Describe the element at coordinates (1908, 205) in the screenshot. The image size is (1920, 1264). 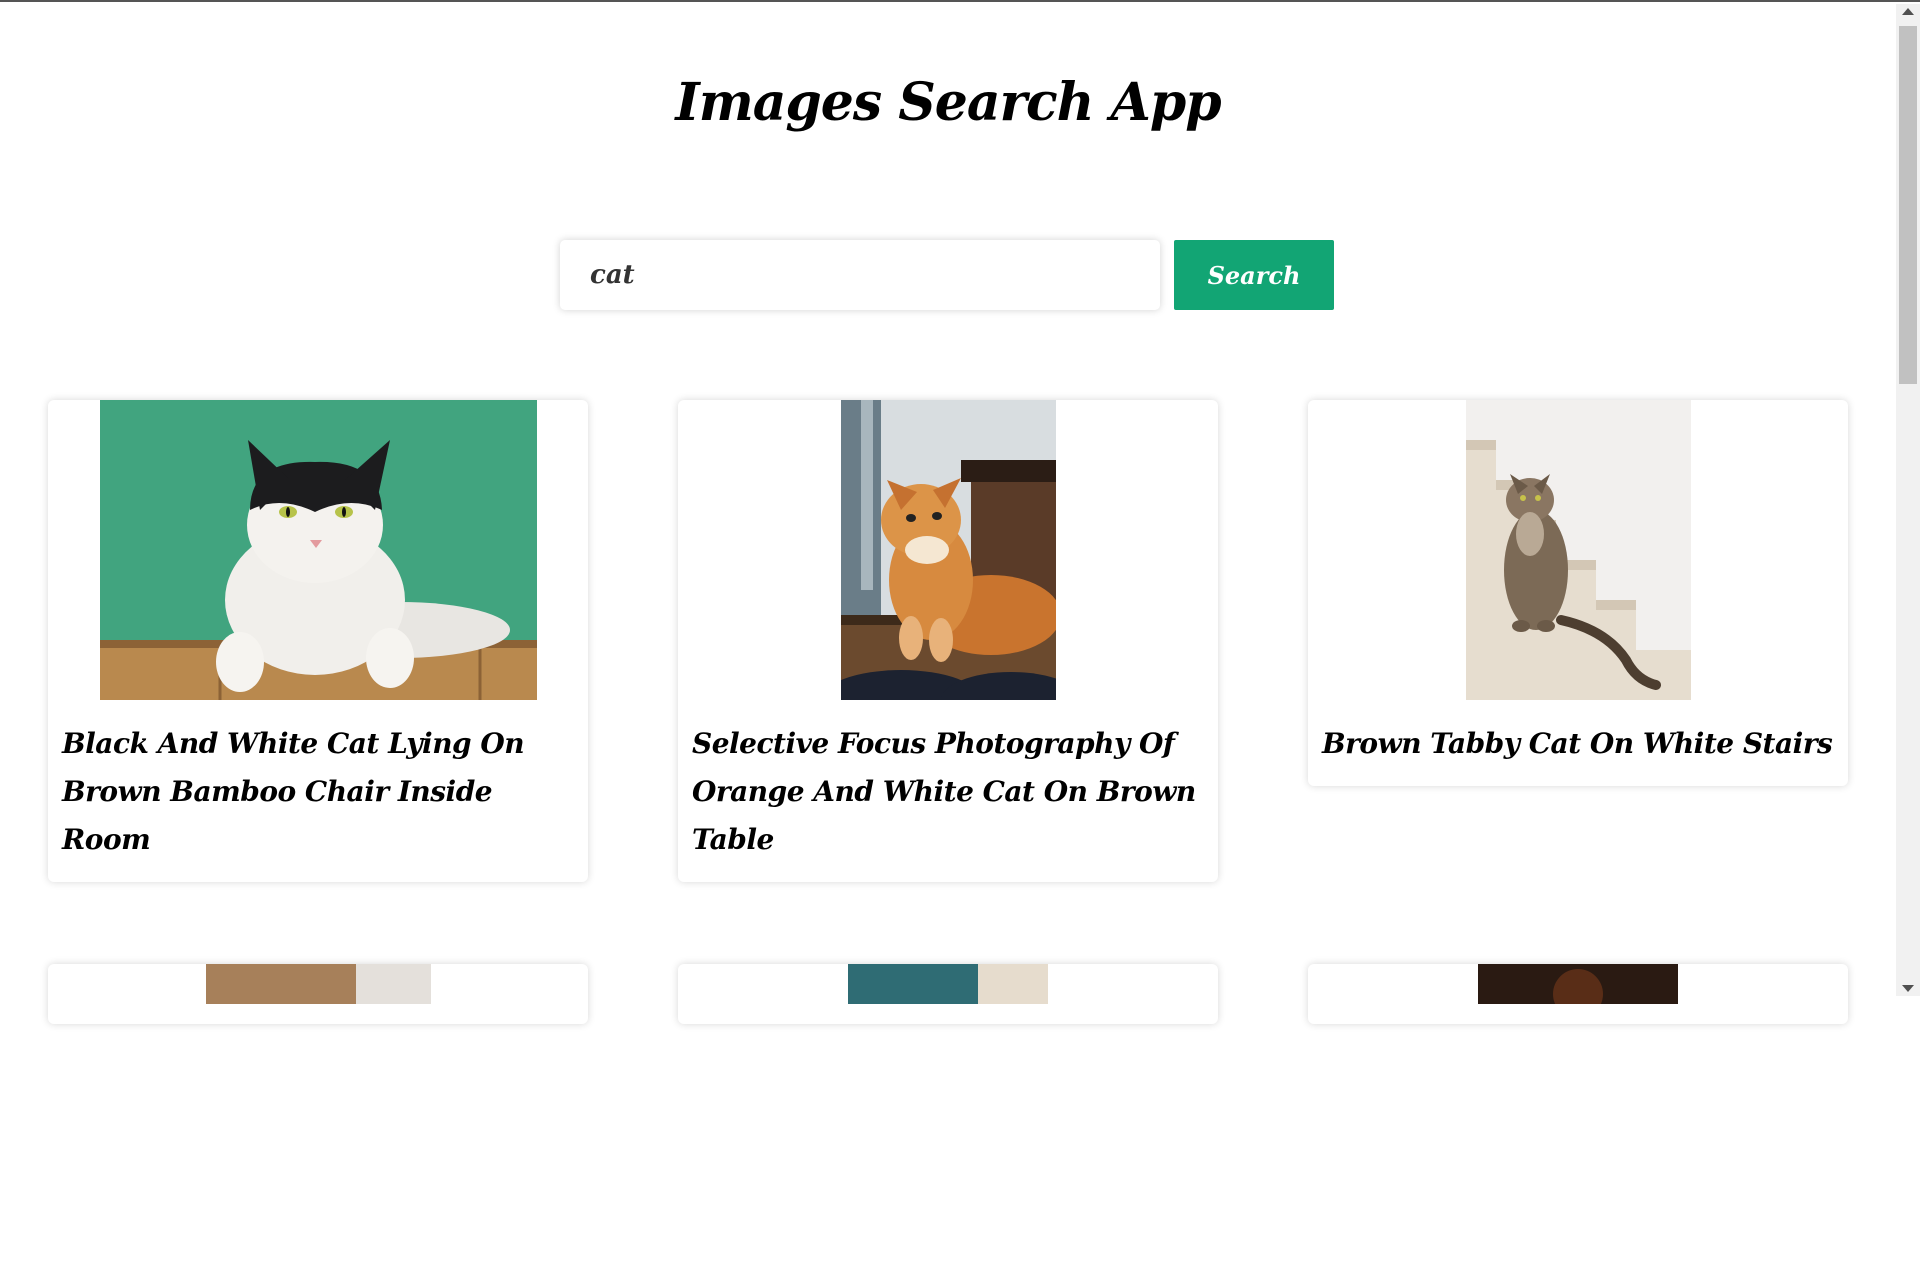
I see `scrollbar-thumb` at that location.